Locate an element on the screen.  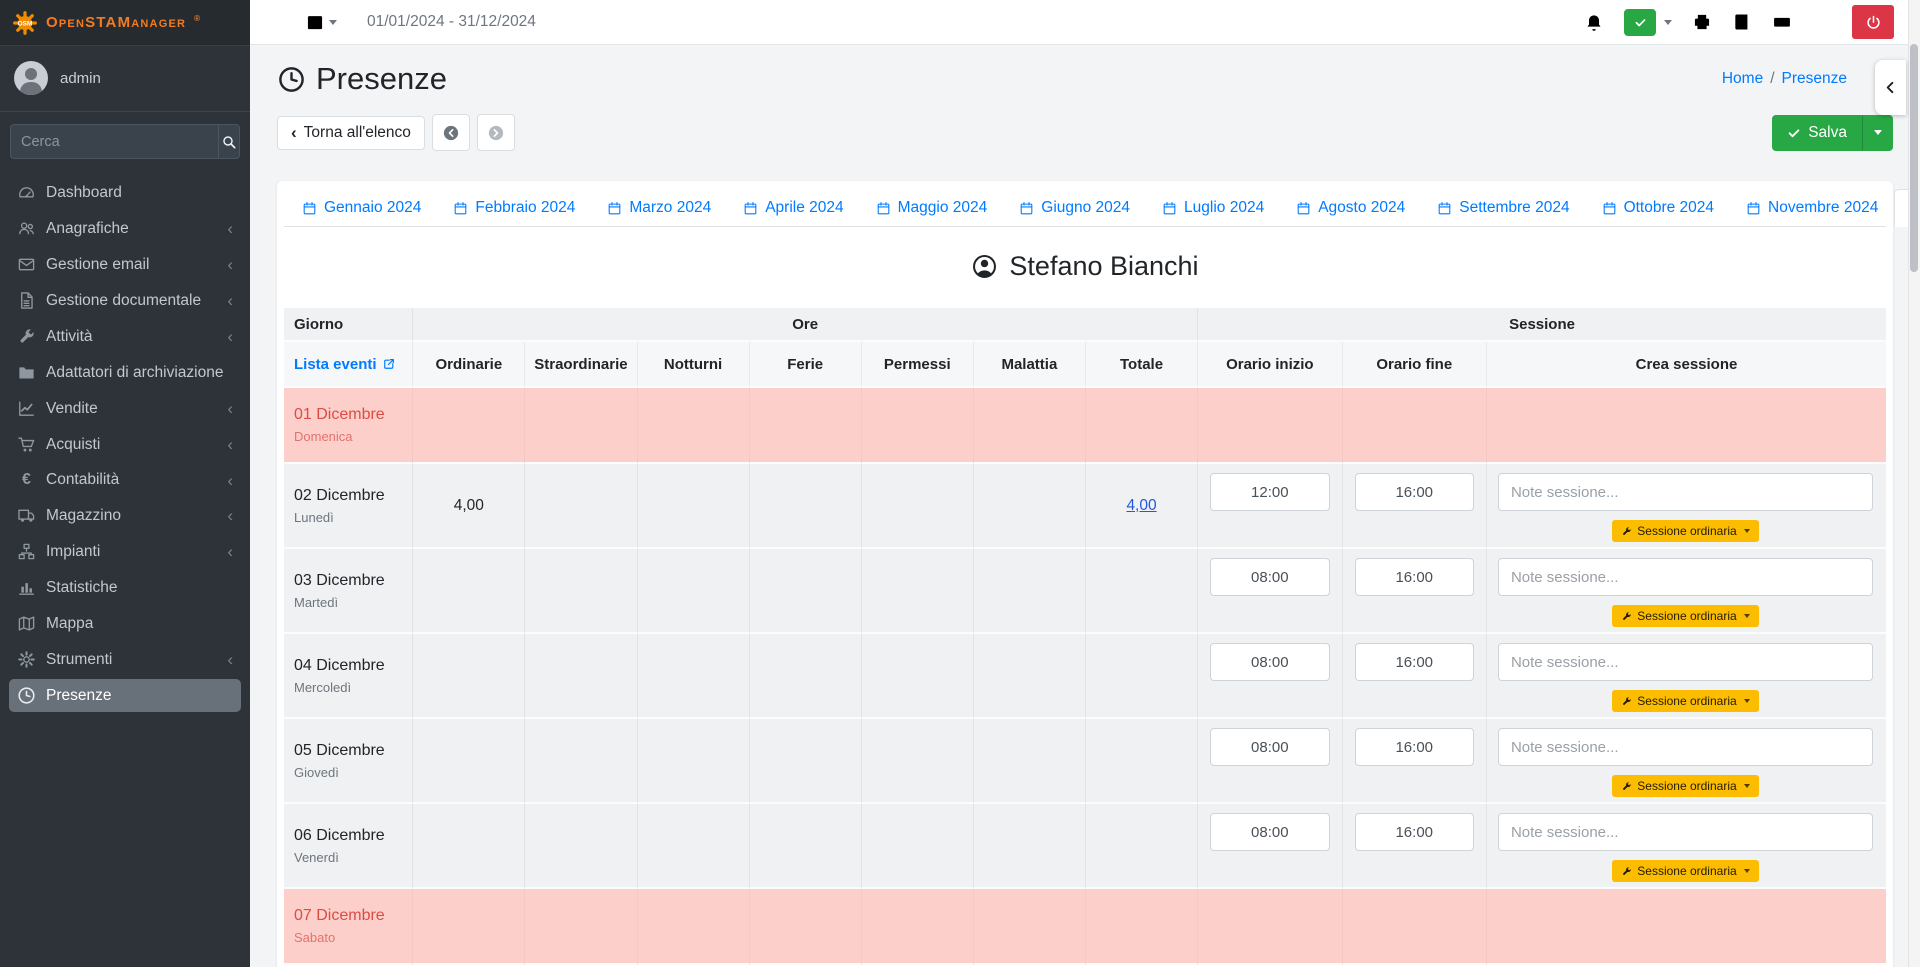
sidebar-item-presenze: Presenze is located at coordinates (125, 695).